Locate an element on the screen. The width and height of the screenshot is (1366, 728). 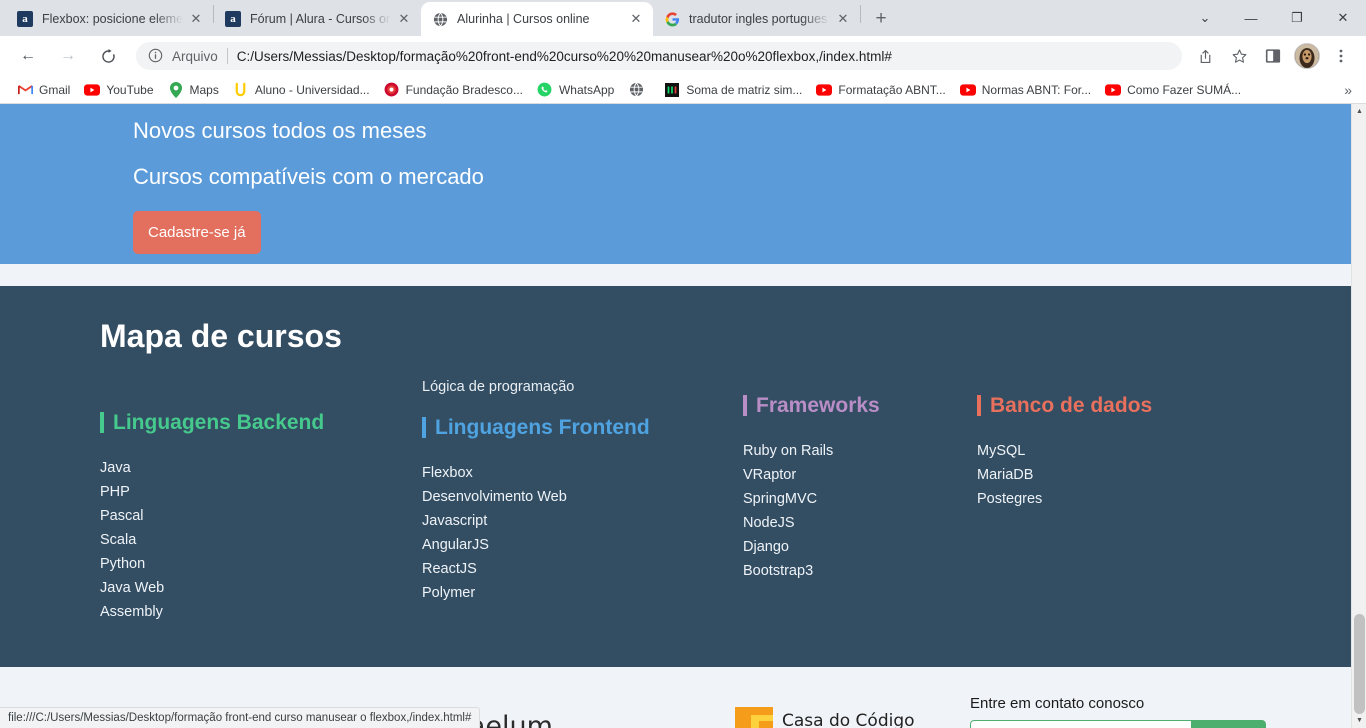
bookmark-gmail: Gmail is located at coordinates (43, 90).